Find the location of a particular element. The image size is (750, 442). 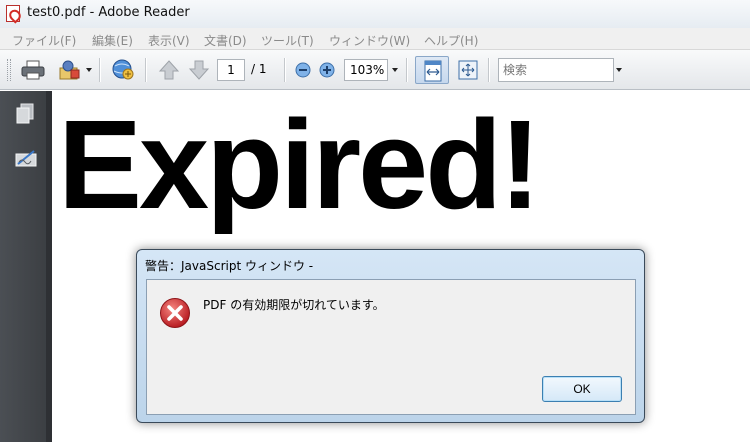

zoom-out-icon is located at coordinates (303, 70).